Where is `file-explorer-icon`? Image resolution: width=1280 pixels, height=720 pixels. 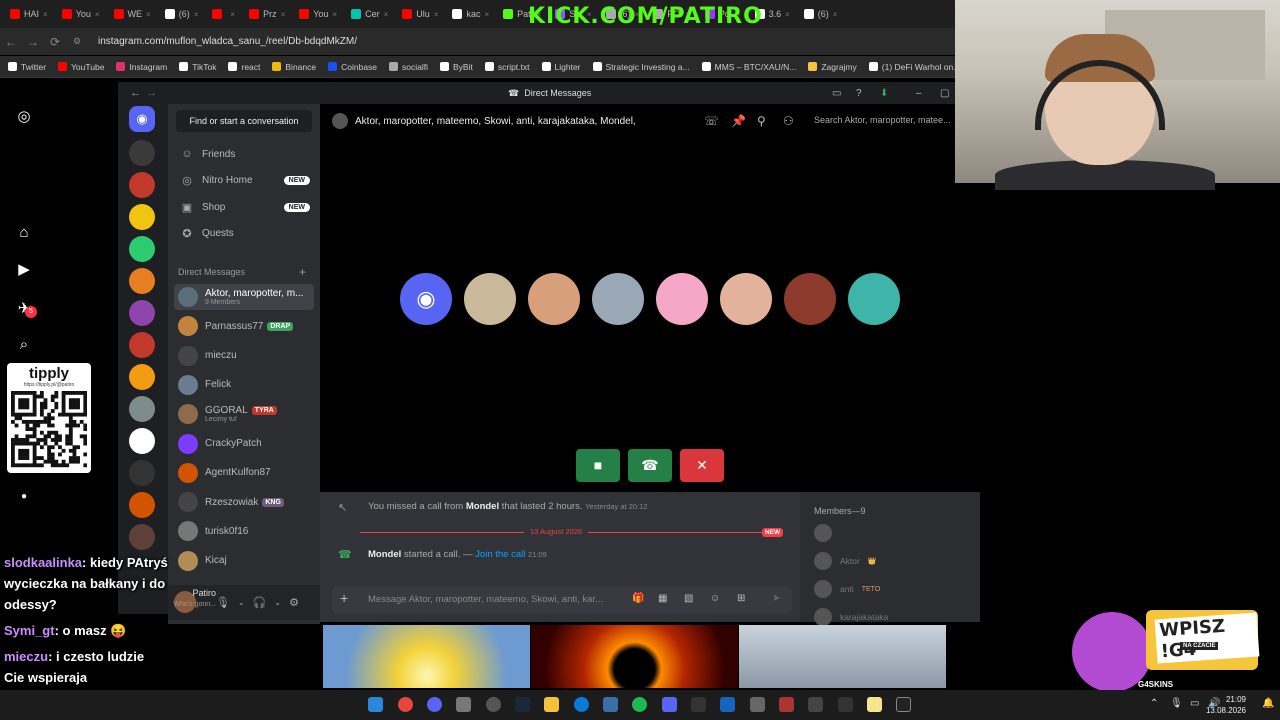 file-explorer-icon is located at coordinates (551, 704).